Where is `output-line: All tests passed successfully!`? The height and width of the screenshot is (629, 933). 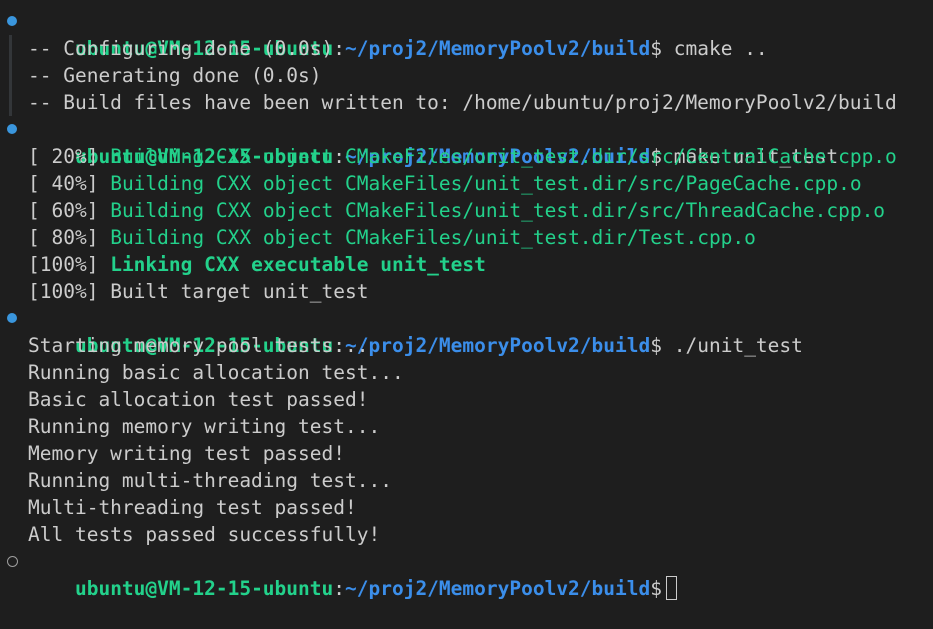 output-line: All tests passed successfully! is located at coordinates (466, 534).